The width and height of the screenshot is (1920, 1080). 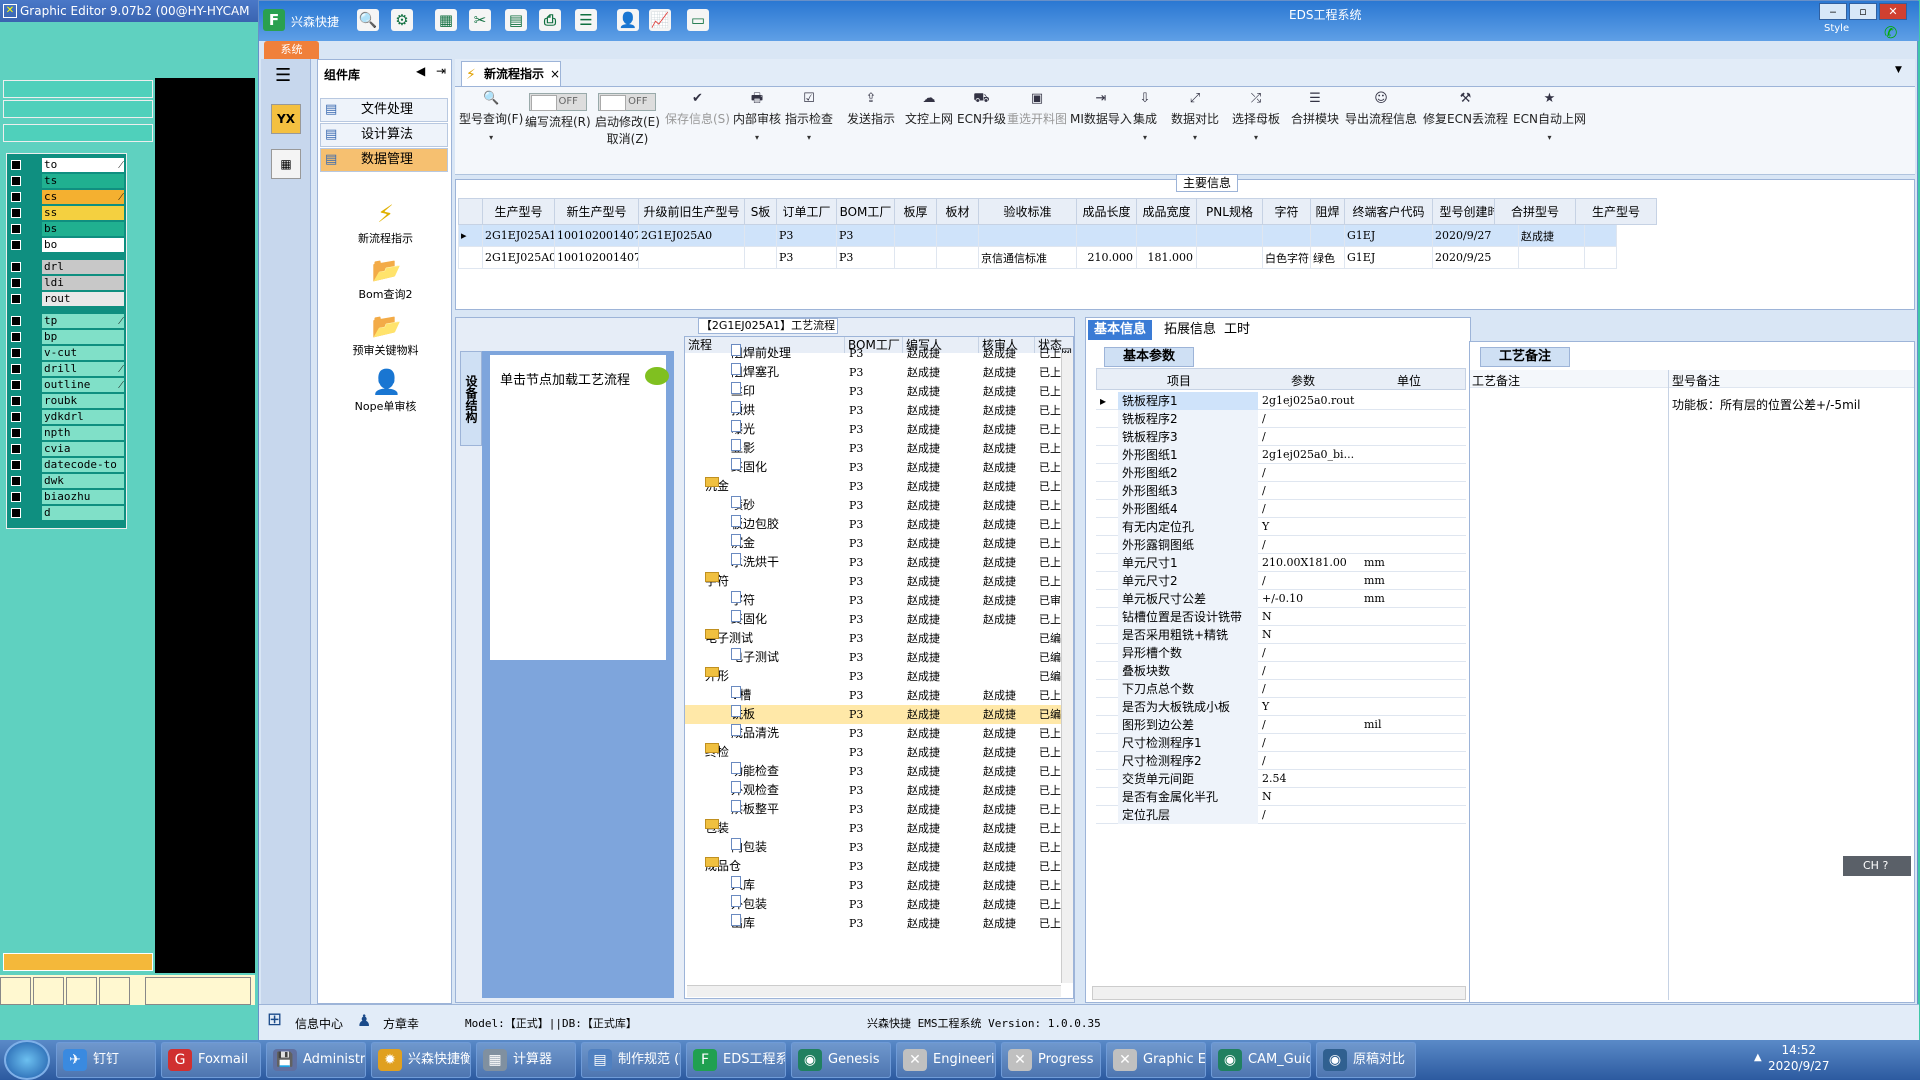 What do you see at coordinates (809, 116) in the screenshot?
I see `toolbar-button: ☑ 指示检查 ▾` at bounding box center [809, 116].